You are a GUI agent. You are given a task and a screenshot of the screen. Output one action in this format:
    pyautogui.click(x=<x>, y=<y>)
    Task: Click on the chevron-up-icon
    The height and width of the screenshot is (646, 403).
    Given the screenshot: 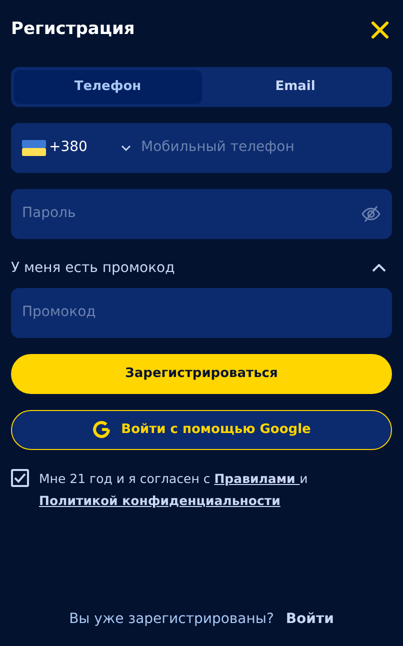 What is the action you would take?
    pyautogui.click(x=379, y=268)
    